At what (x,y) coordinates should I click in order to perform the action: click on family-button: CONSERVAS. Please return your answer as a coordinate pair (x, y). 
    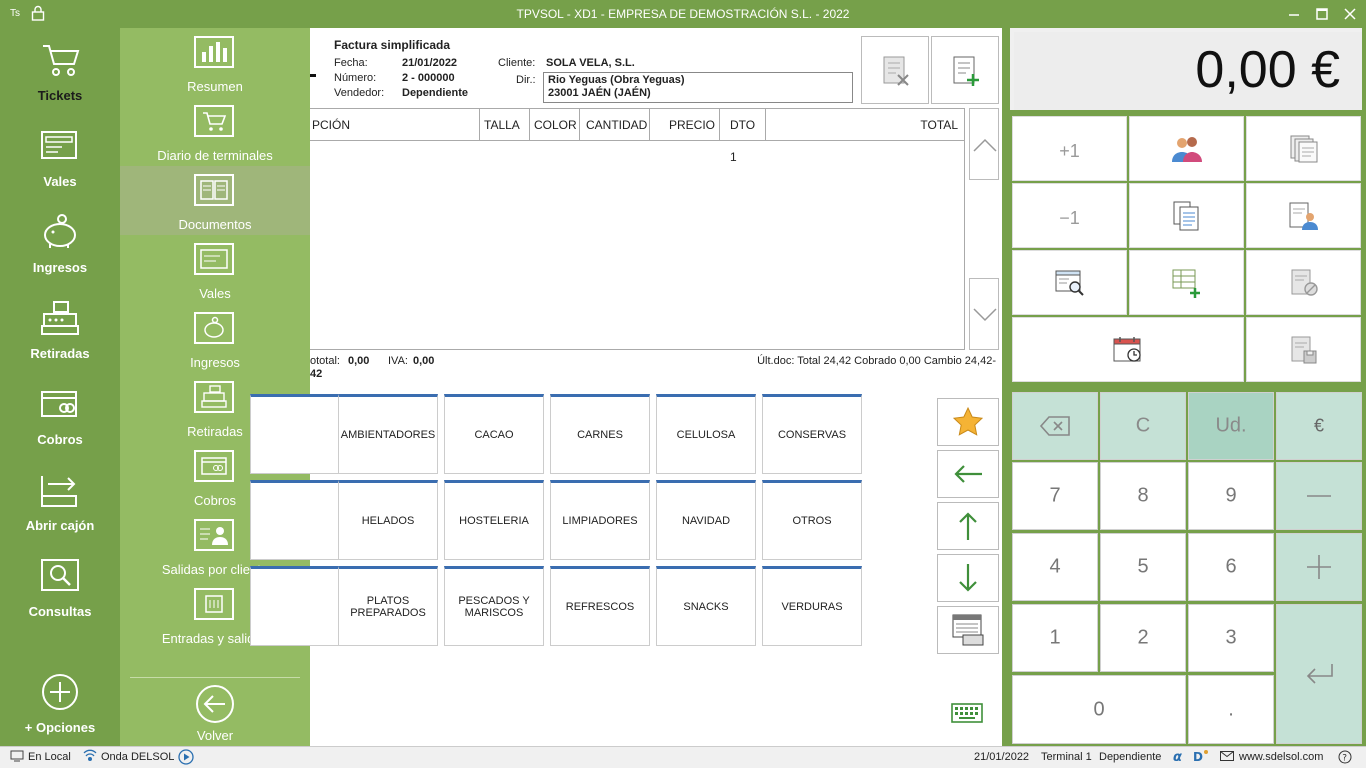
    Looking at the image, I should click on (812, 434).